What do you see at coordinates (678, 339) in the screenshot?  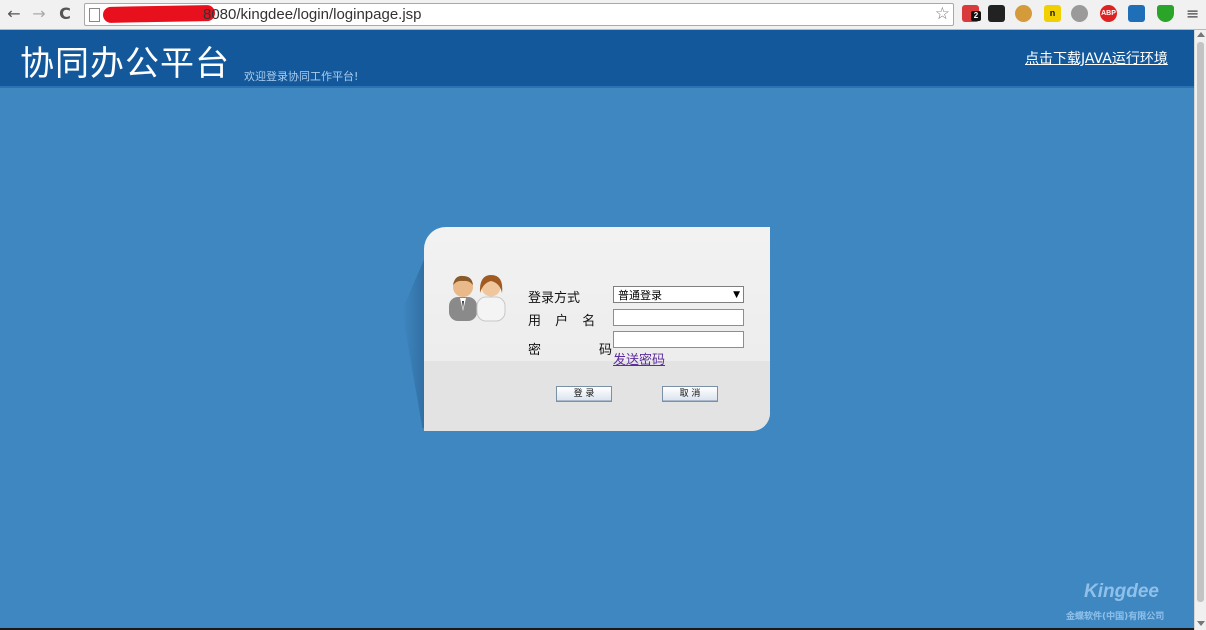 I see `password-input` at bounding box center [678, 339].